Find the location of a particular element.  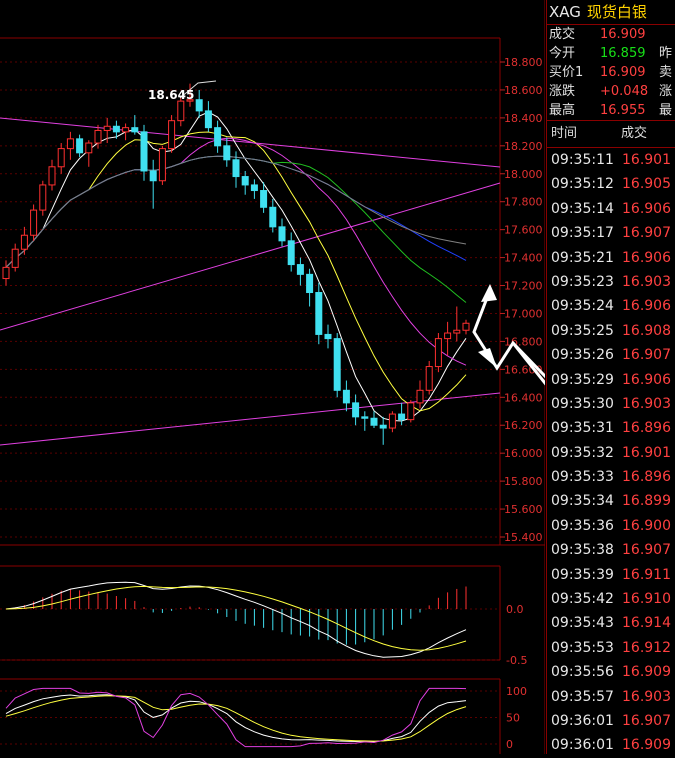

tick-row: 09:35:14 16.906 is located at coordinates (611, 209).